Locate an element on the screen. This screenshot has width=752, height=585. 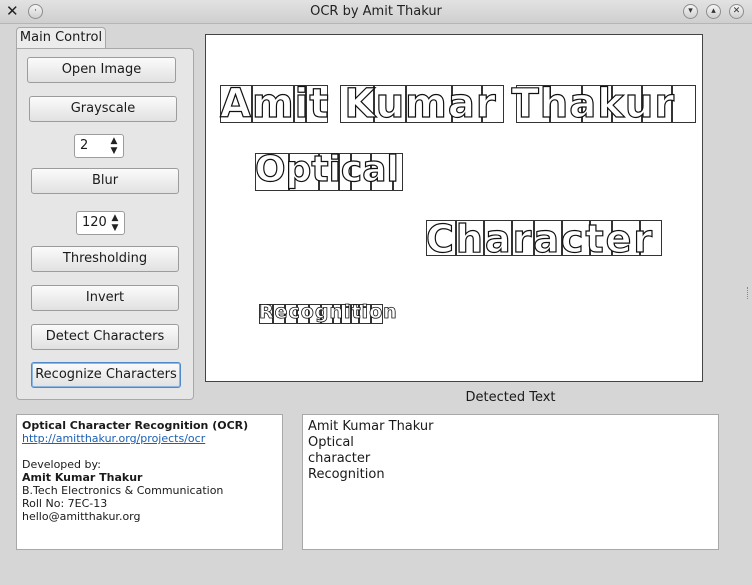
window-title: OCR by Amit Thakur is located at coordinates (376, 11).